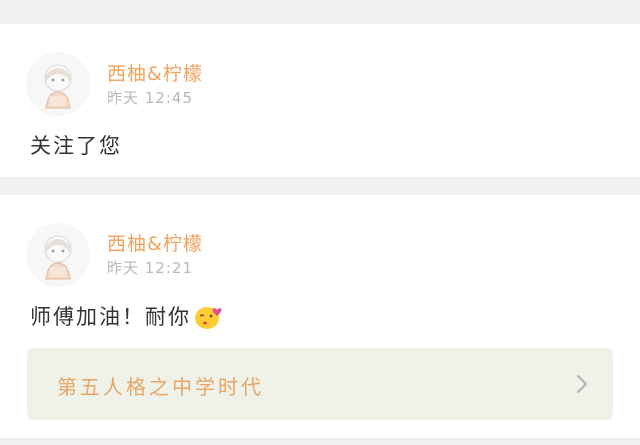  I want to click on timestamp: 昨天 12:21, so click(150, 268).